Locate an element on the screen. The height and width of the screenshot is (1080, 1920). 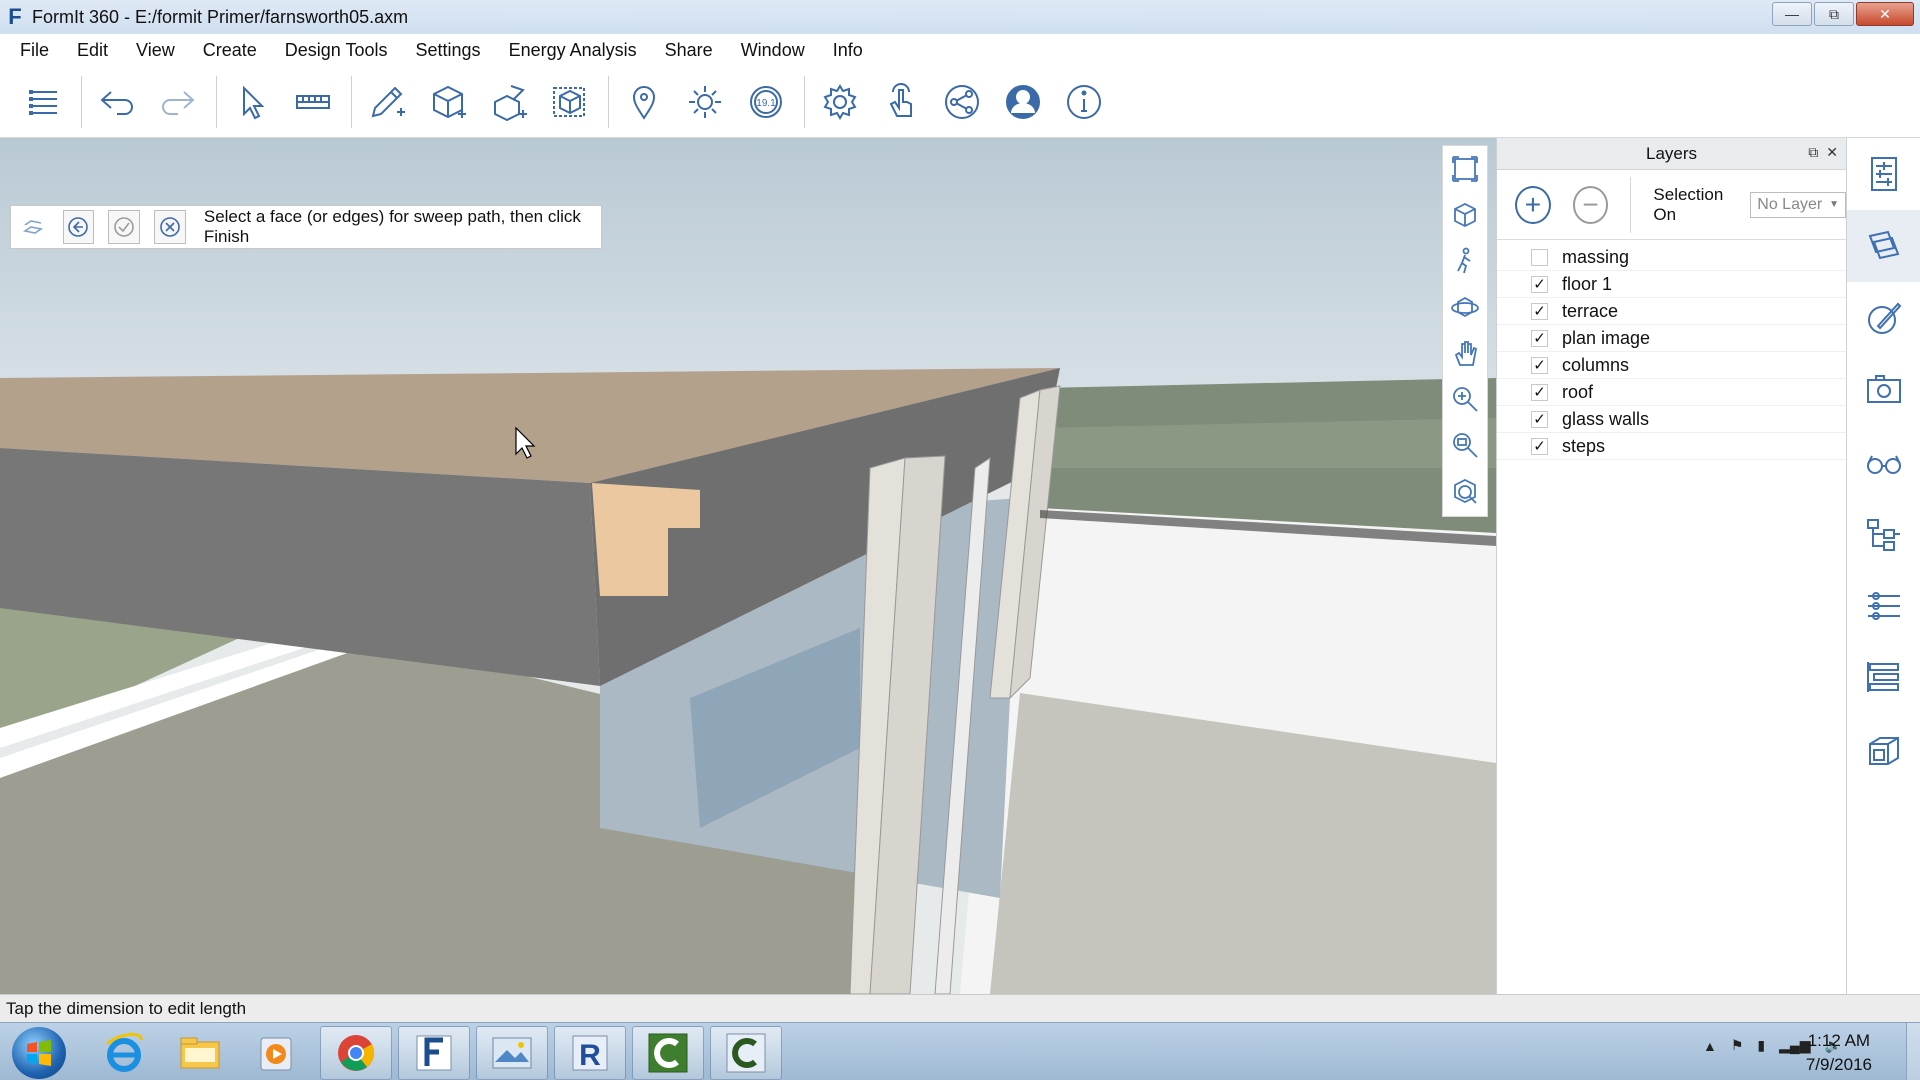
orbit-button is located at coordinates (1465, 307).